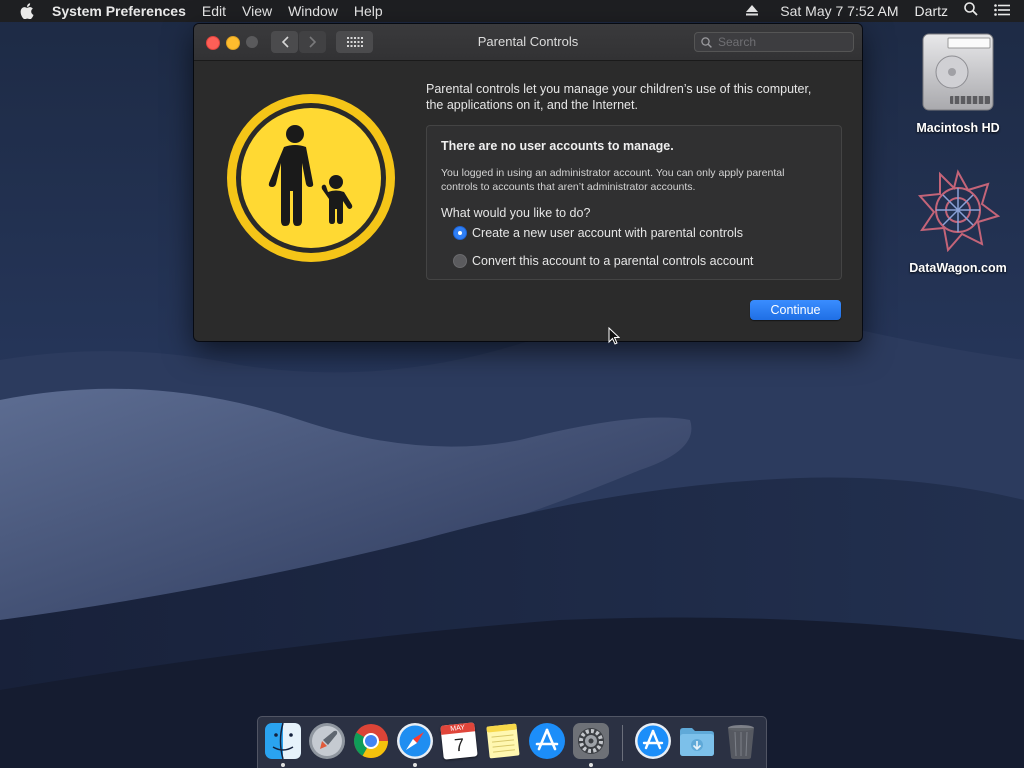  What do you see at coordinates (614, 336) in the screenshot?
I see `mouse-cursor-icon` at bounding box center [614, 336].